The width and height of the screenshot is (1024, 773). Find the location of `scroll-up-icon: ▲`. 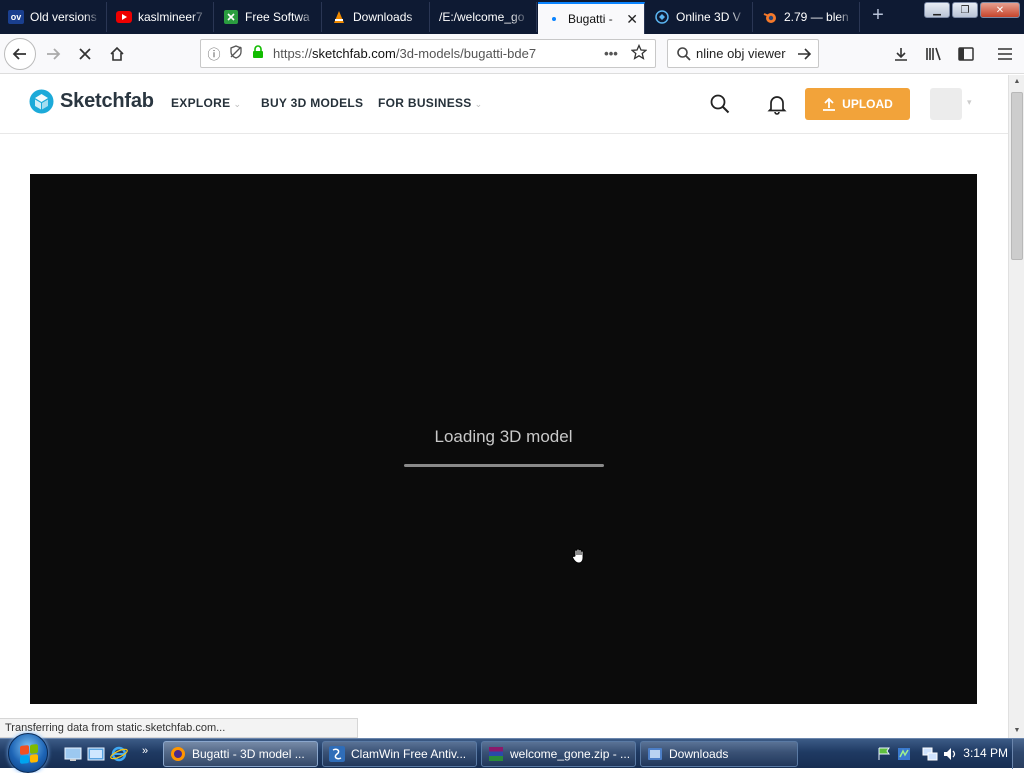

scroll-up-icon: ▲ is located at coordinates (1016, 82).